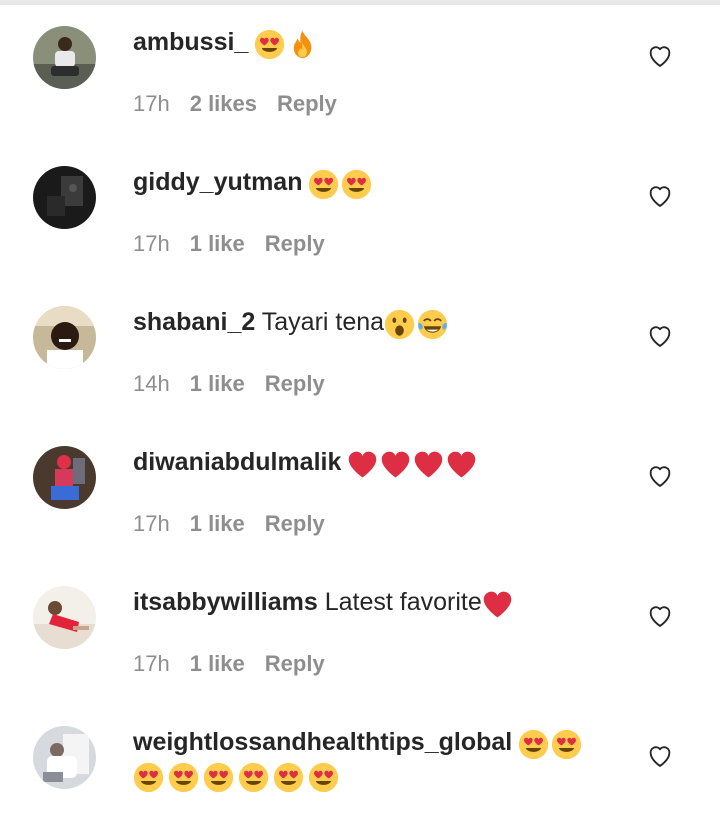 The width and height of the screenshot is (720, 840). I want to click on comment-username: diwaniabdulmalik, so click(237, 462).